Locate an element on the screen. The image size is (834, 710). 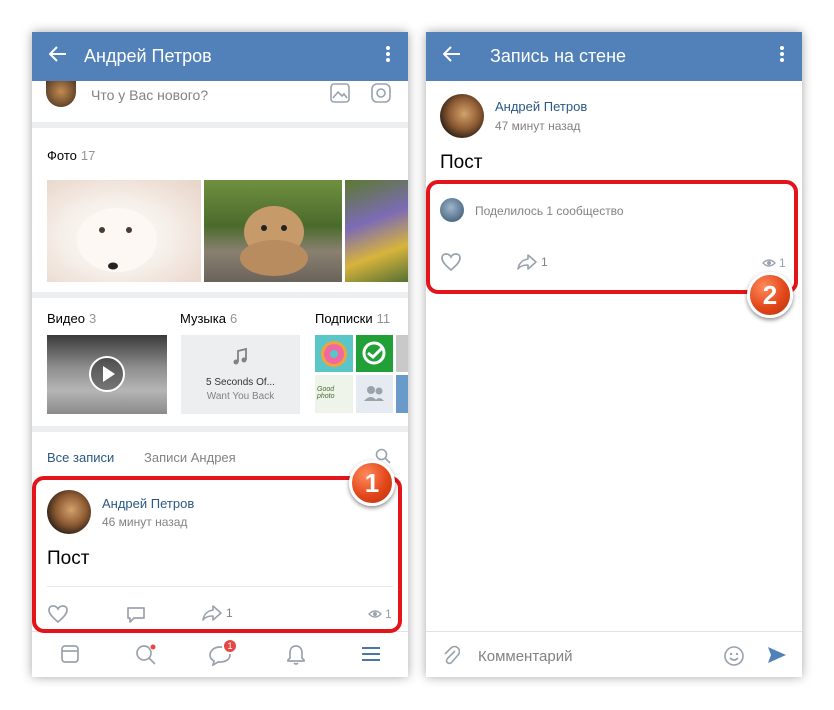
send-icon is located at coordinates (777, 655).